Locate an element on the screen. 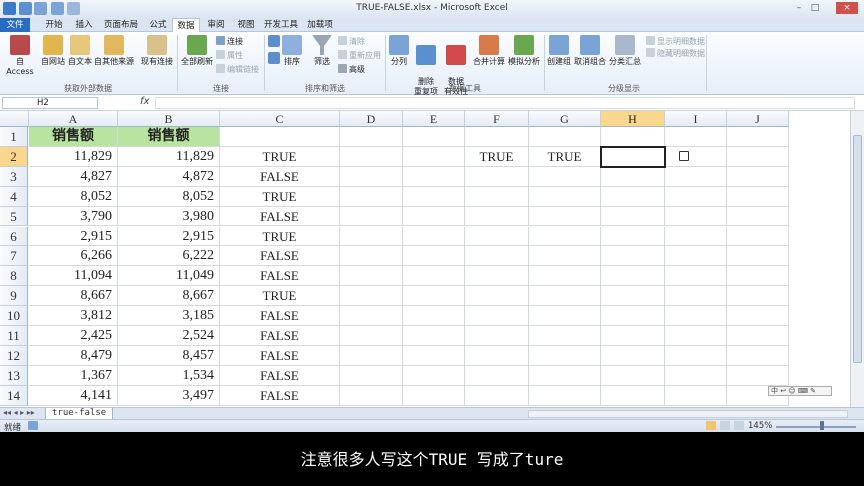 Image resolution: width=864 pixels, height=486 pixels. cell-c5: FALSE is located at coordinates (280, 216).